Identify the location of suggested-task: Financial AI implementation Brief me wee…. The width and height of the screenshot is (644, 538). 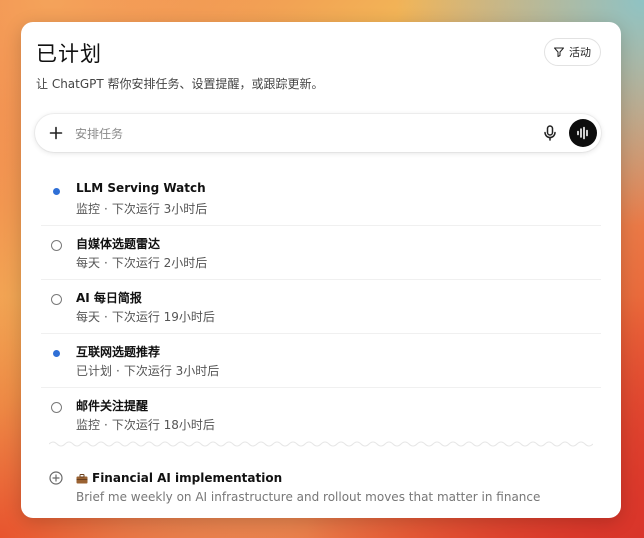
(321, 488).